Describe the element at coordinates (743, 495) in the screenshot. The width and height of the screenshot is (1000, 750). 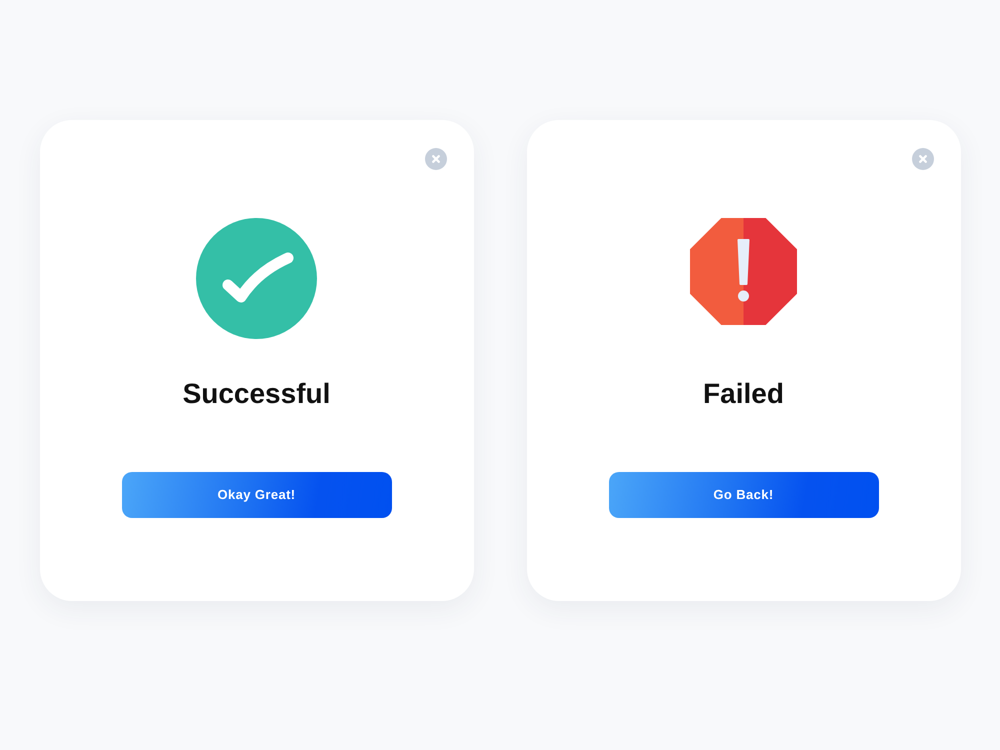
I see `confirm-button: Go Back!` at that location.